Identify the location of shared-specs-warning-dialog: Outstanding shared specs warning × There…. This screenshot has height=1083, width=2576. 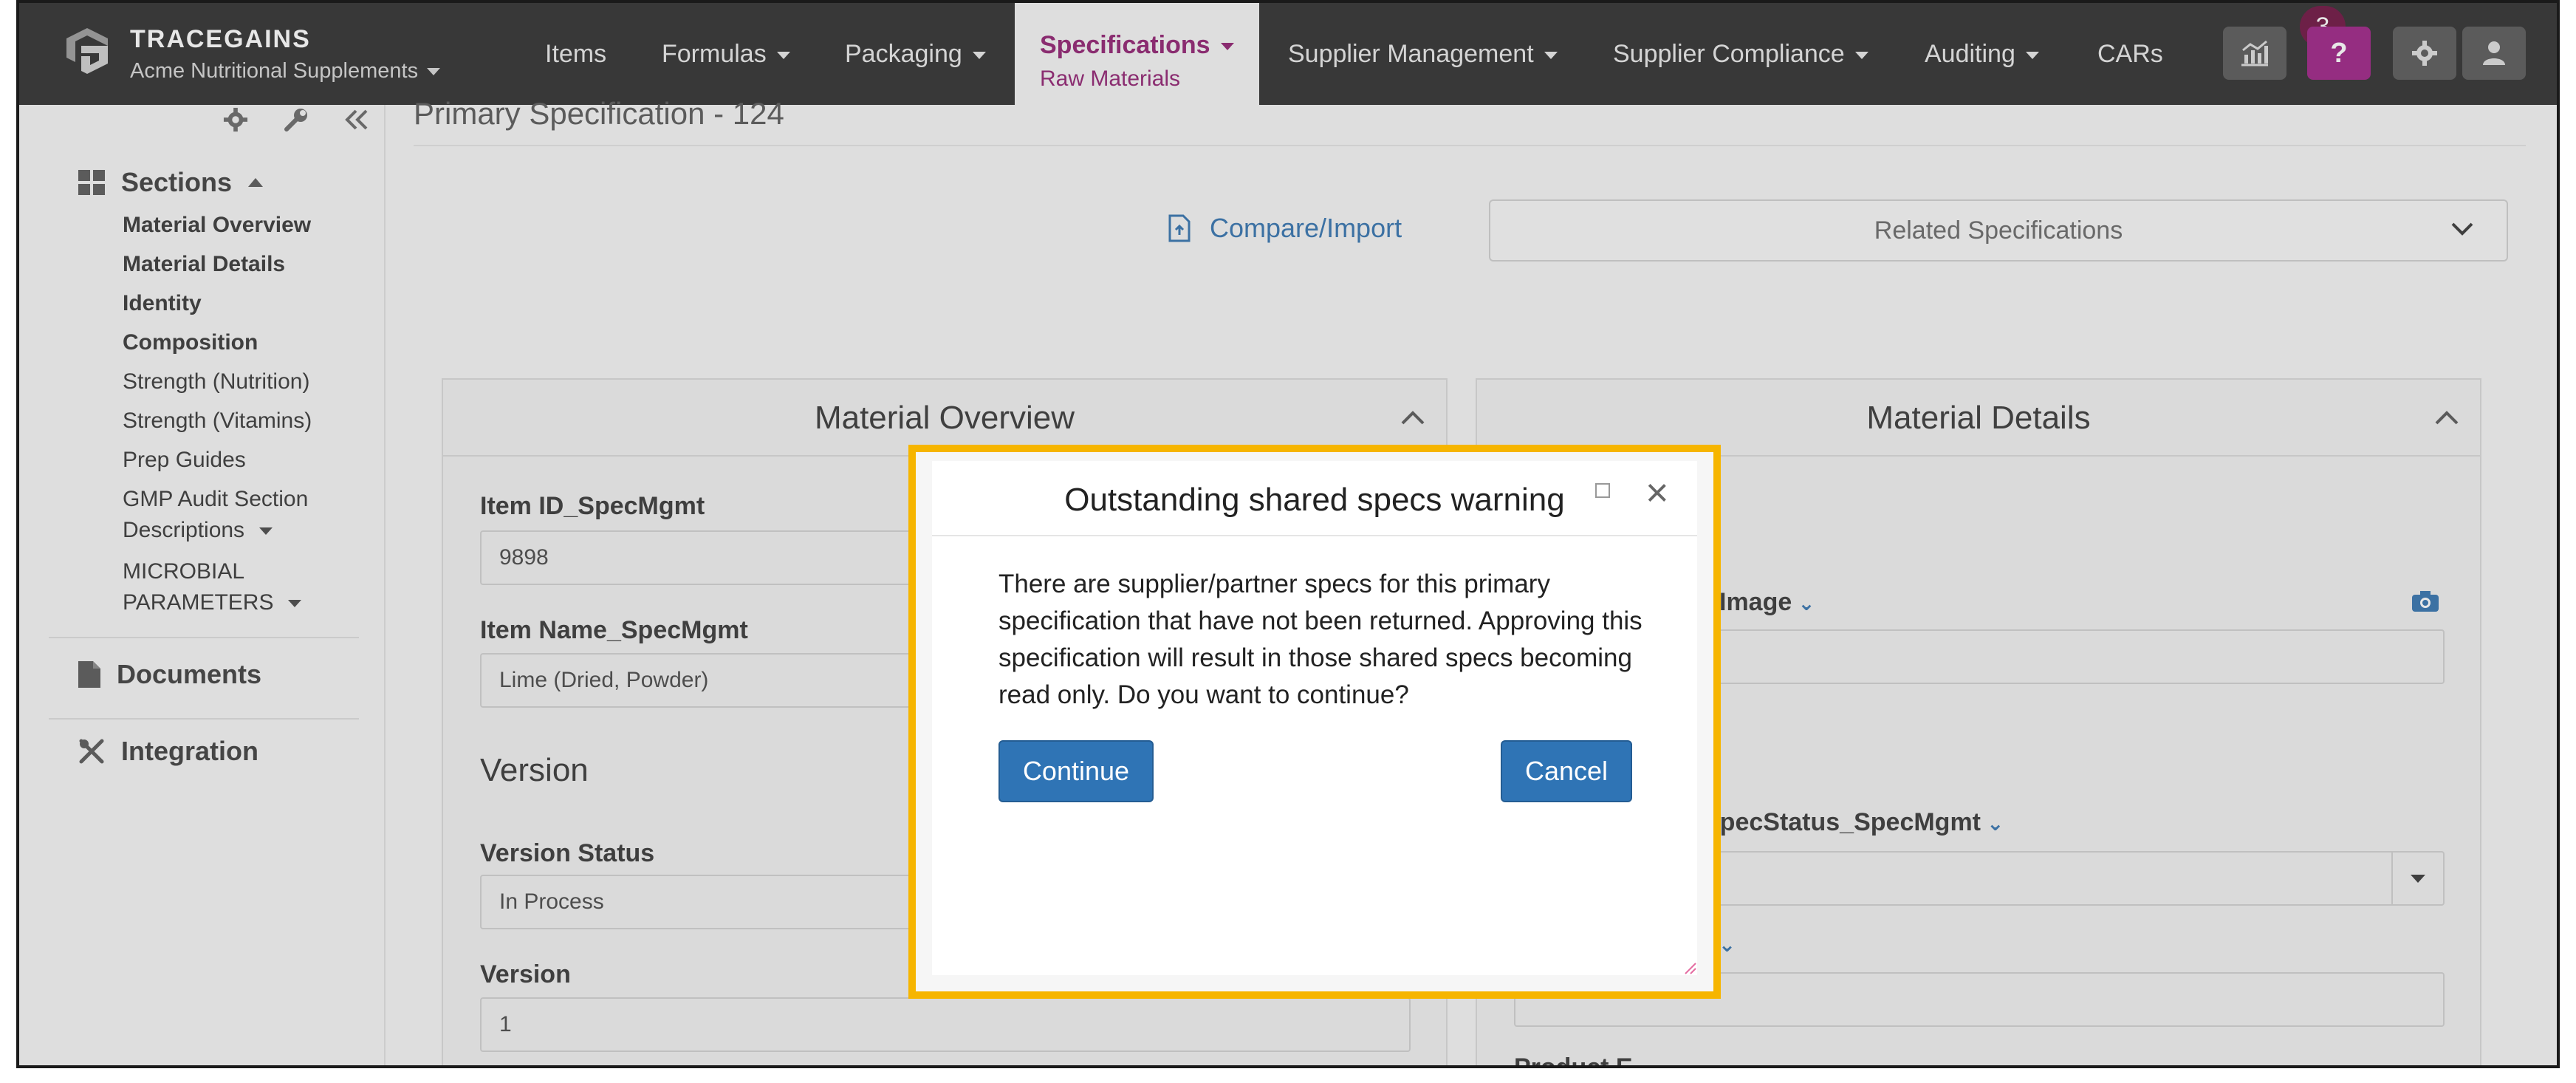
(1314, 718).